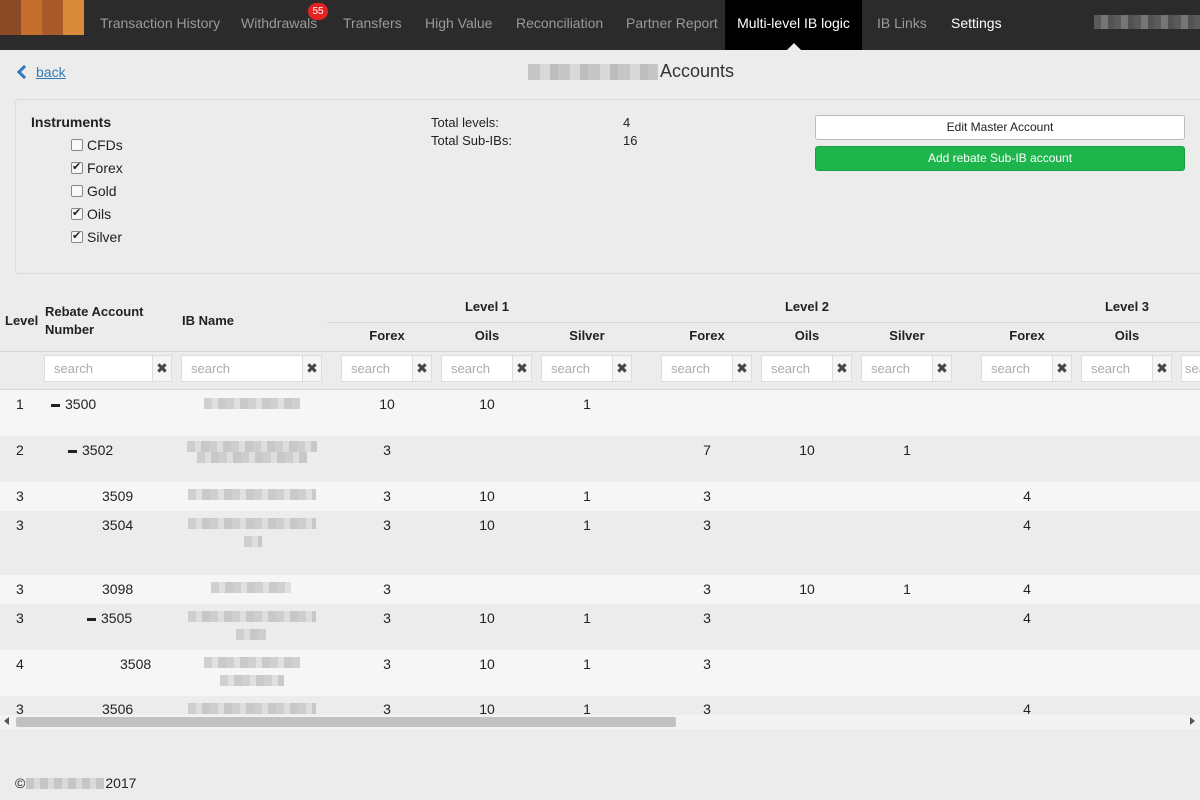  I want to click on nav-partner-report: Partner Report, so click(672, 25).